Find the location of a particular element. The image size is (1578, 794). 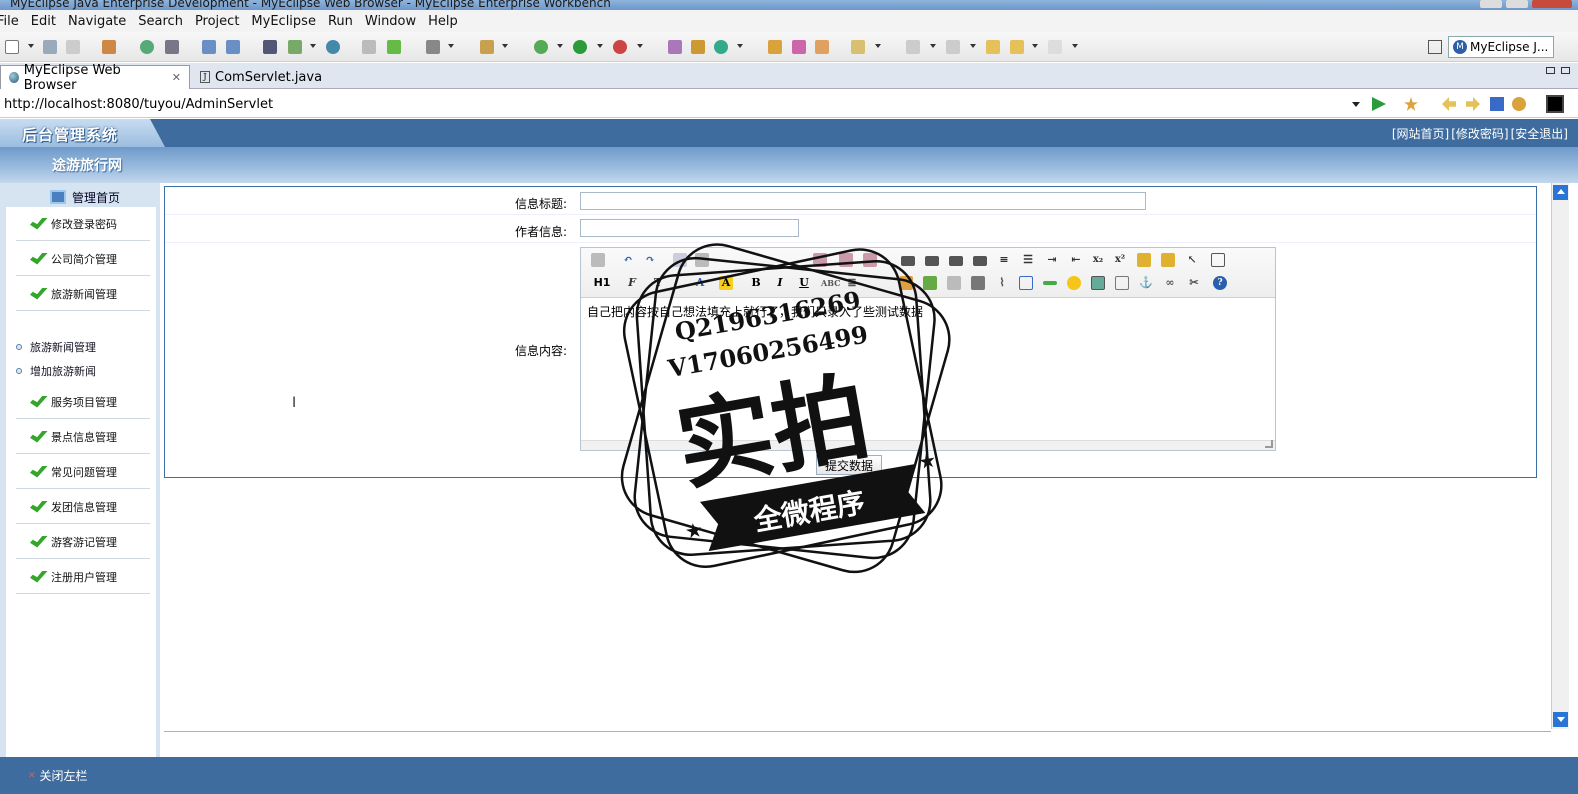

resize-grip-icon is located at coordinates (1269, 444).